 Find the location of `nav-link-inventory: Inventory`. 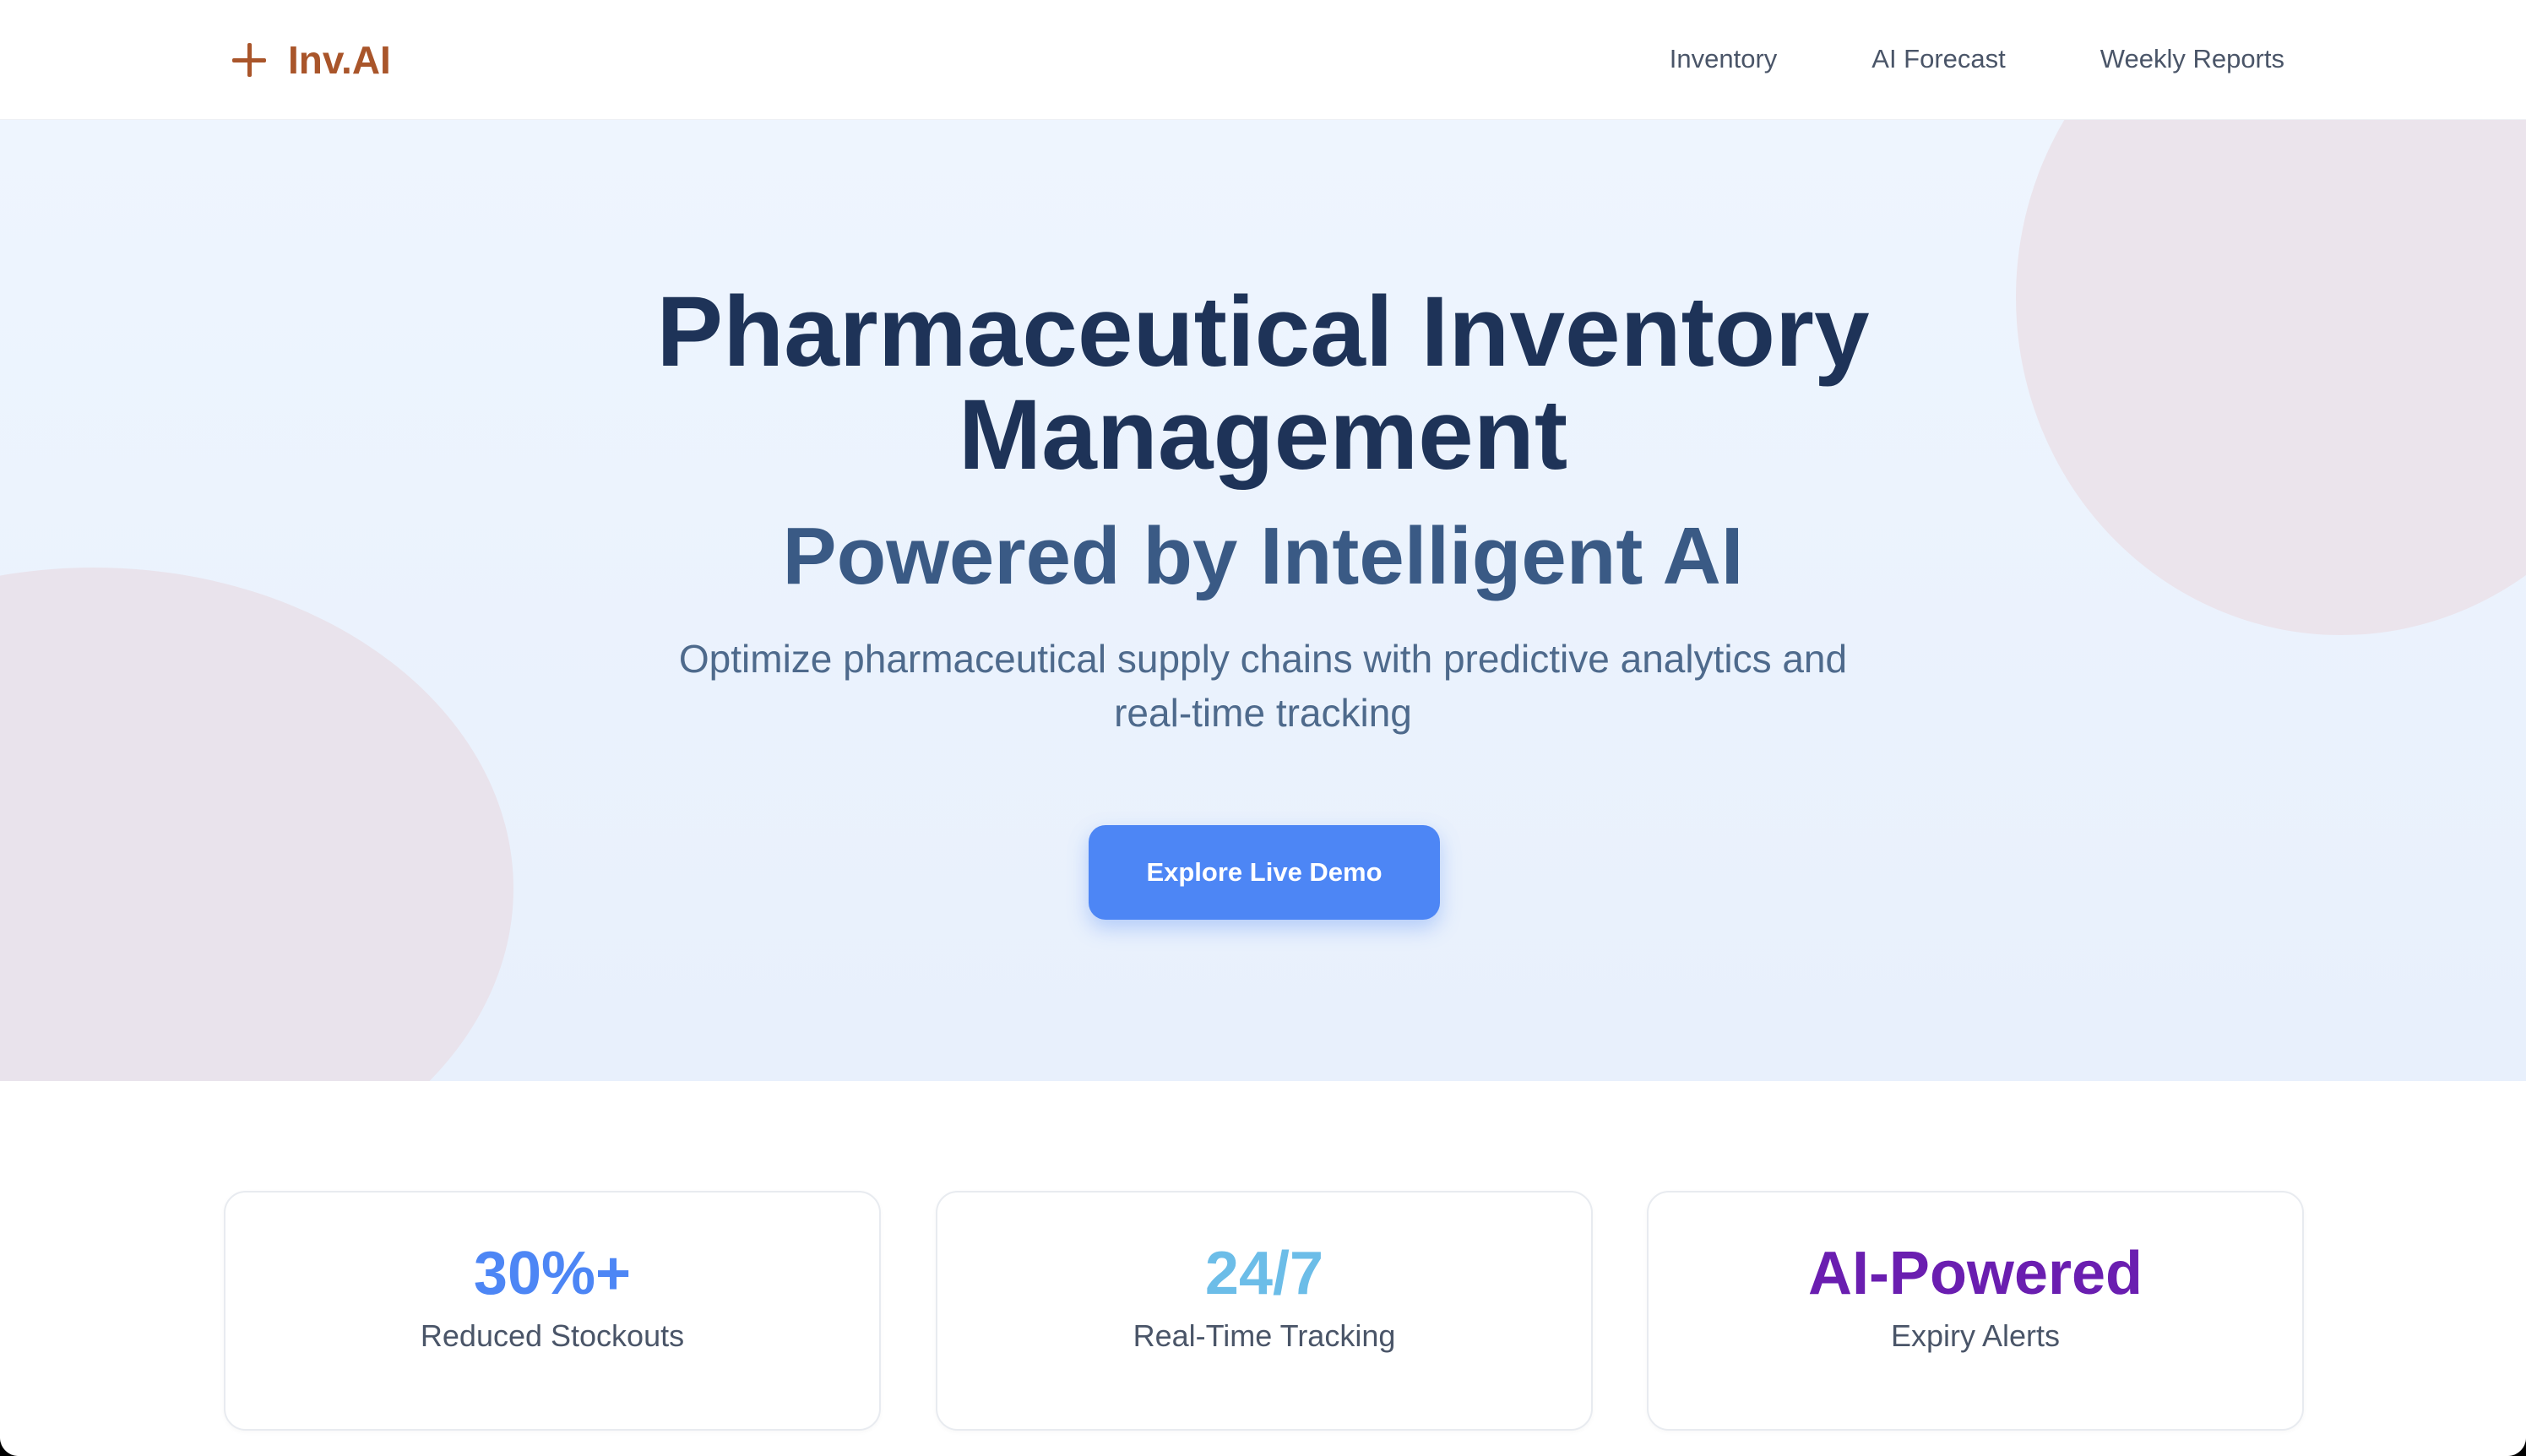

nav-link-inventory: Inventory is located at coordinates (1724, 59).